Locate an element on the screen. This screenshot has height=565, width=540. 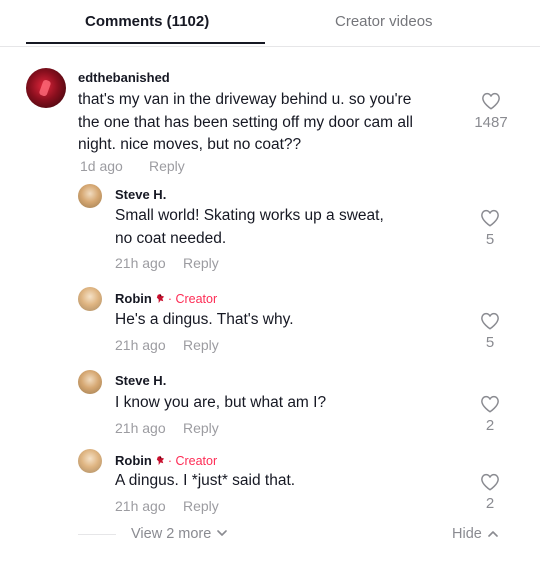
main-comment-line: night. nice moves, but no coat?? is located at coordinates (190, 144).